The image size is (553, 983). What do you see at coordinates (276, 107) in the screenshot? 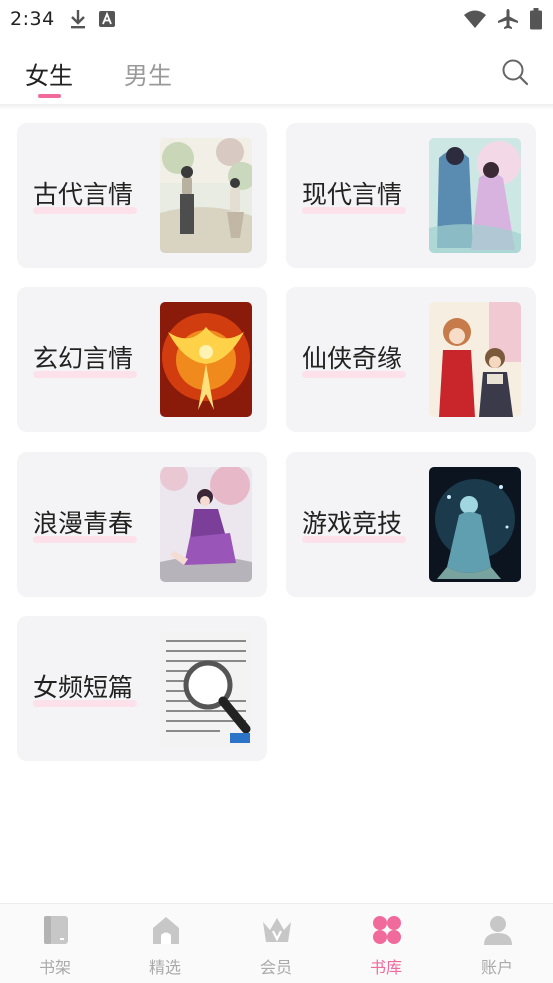
I see `header-divider` at bounding box center [276, 107].